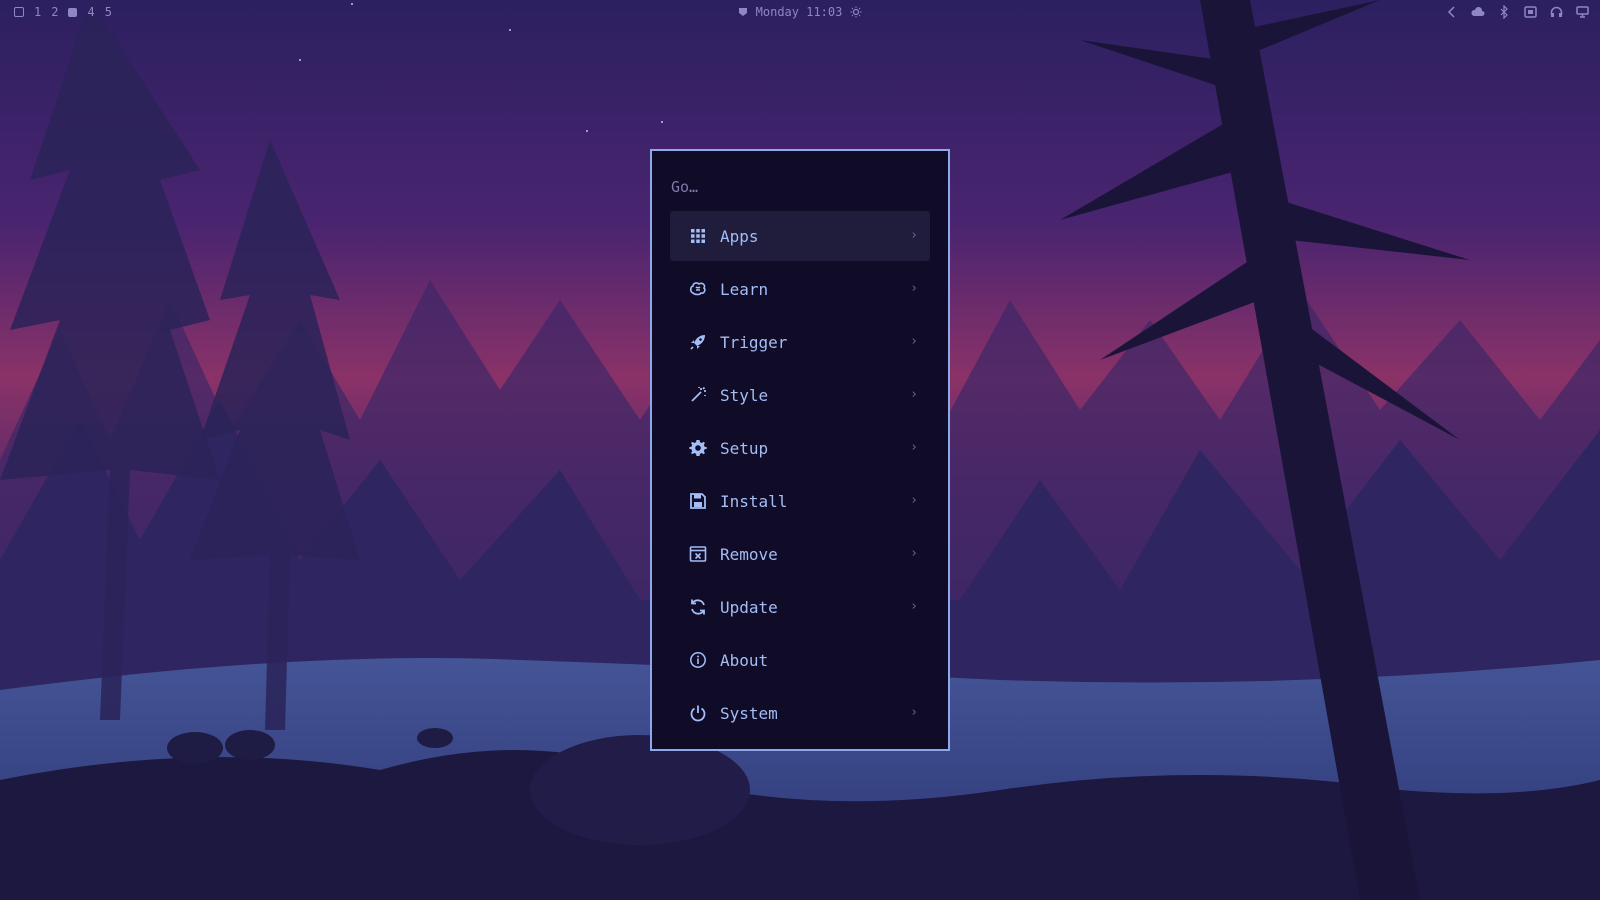  Describe the element at coordinates (744, 395) in the screenshot. I see `menu-item-label: Style` at that location.